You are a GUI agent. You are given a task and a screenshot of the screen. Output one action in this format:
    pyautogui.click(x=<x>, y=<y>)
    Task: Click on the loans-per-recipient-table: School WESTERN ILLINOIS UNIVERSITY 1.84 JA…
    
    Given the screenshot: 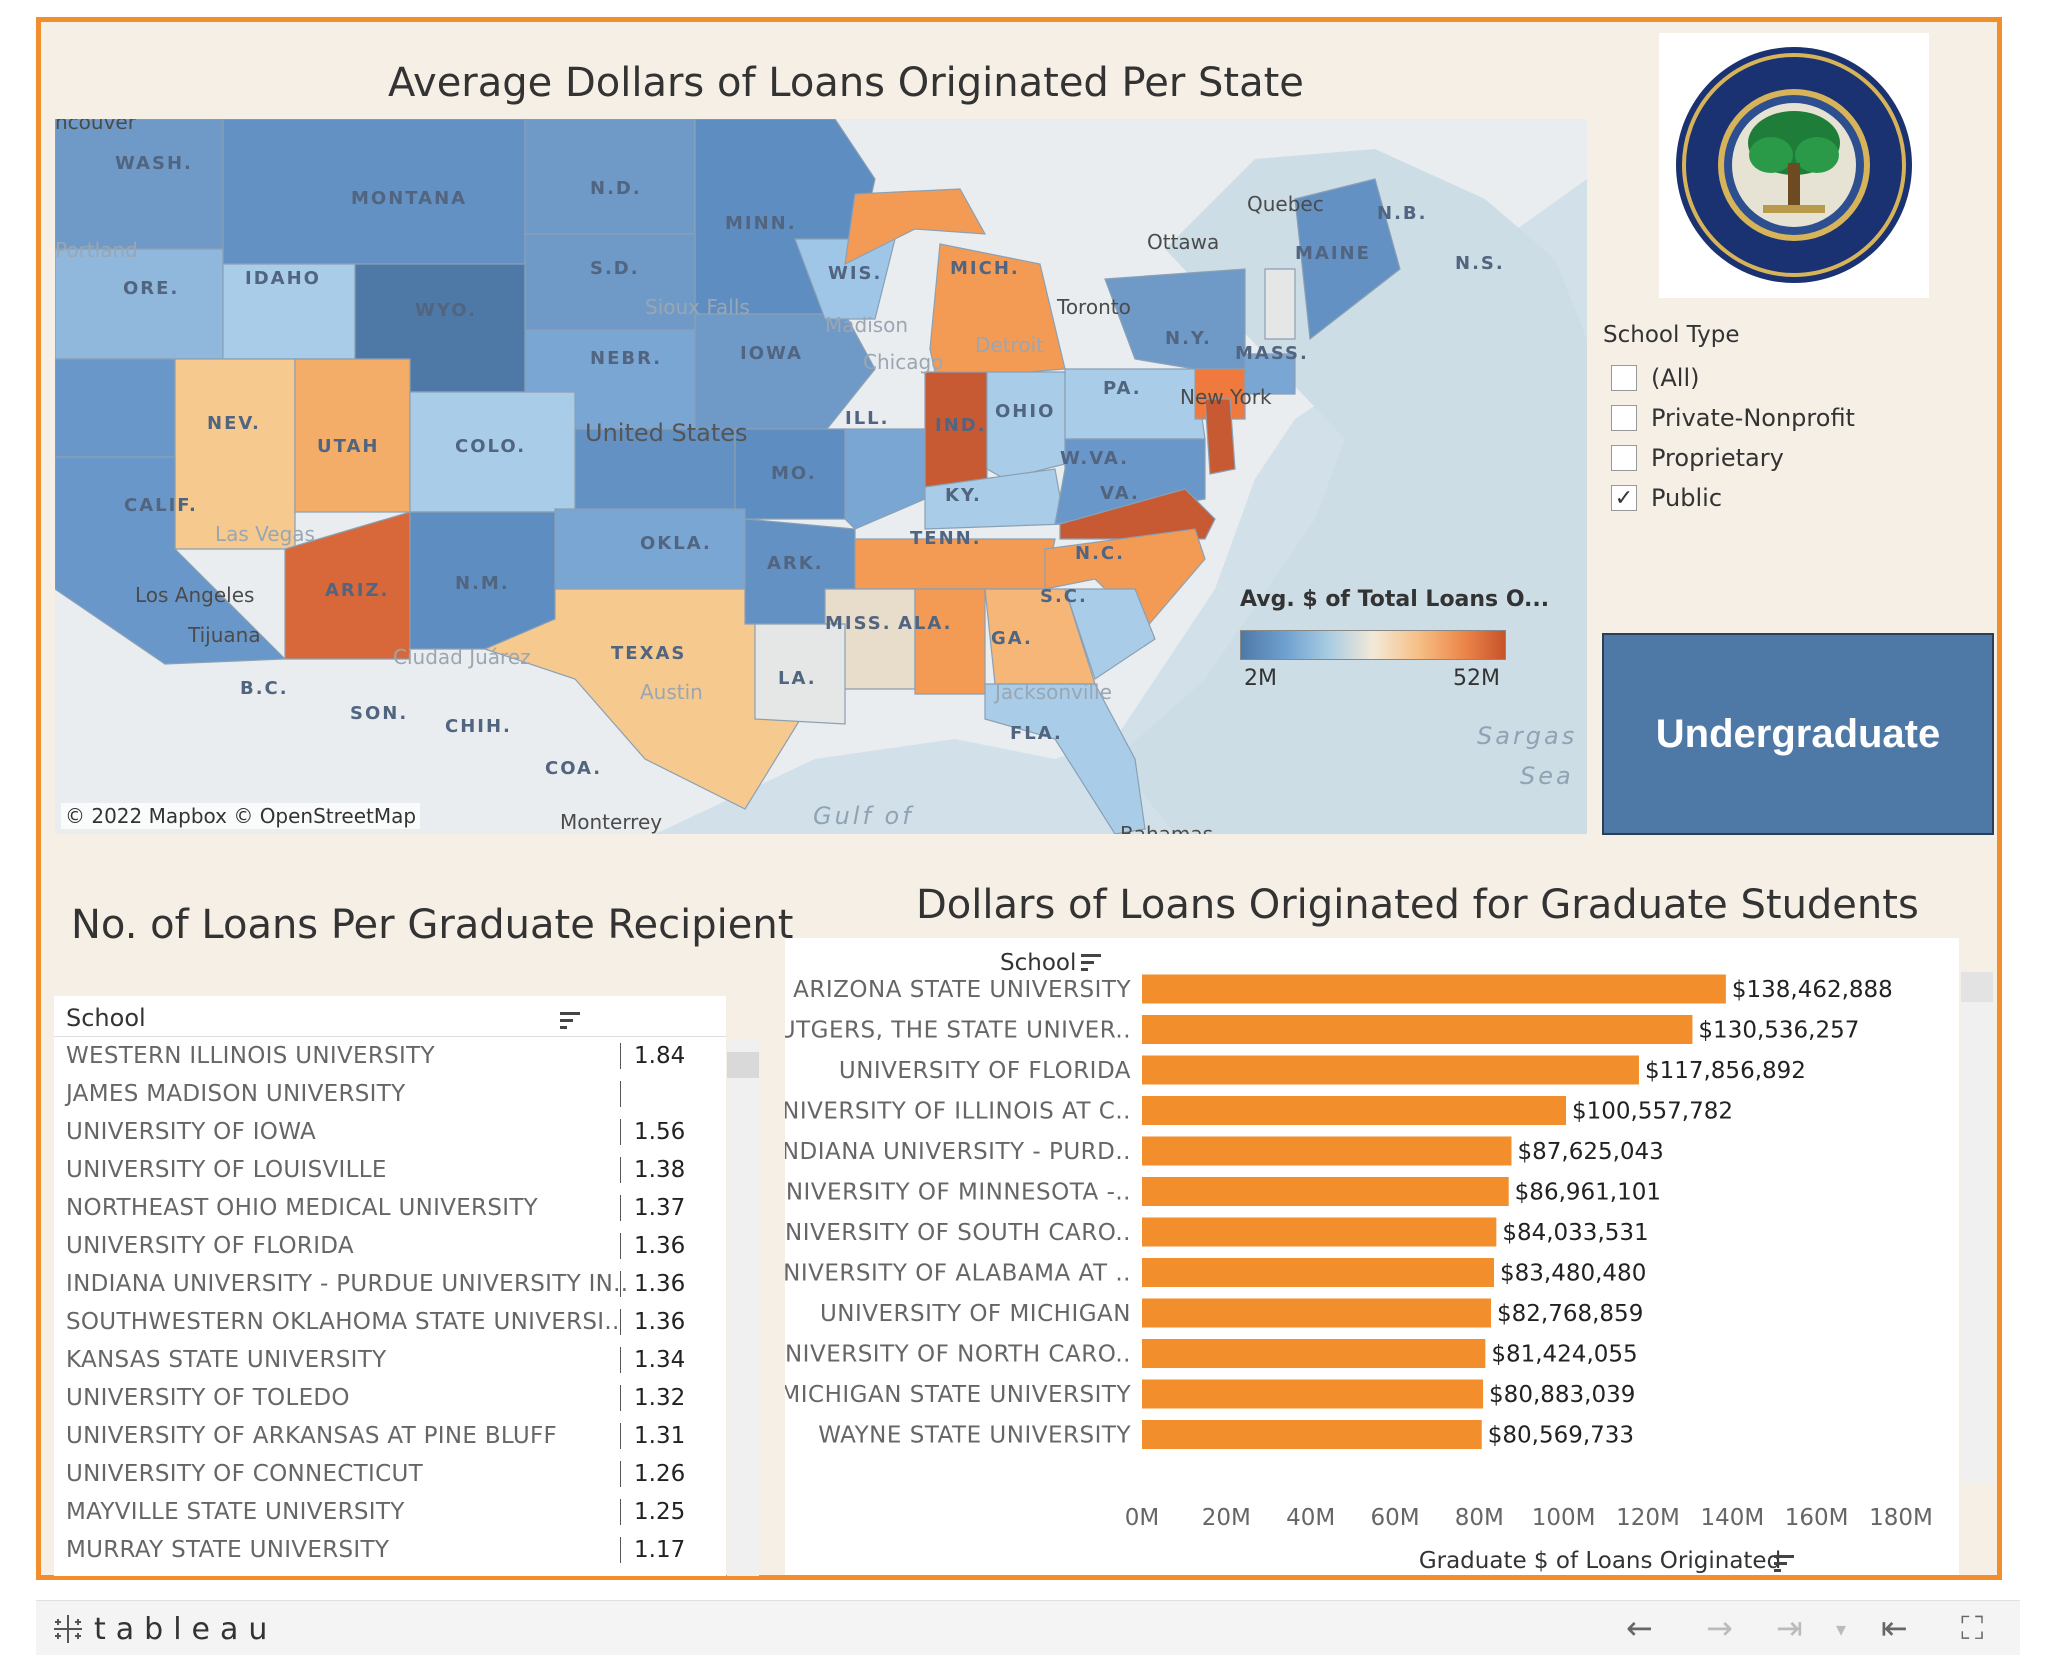 What is the action you would take?
    pyautogui.click(x=390, y=1286)
    